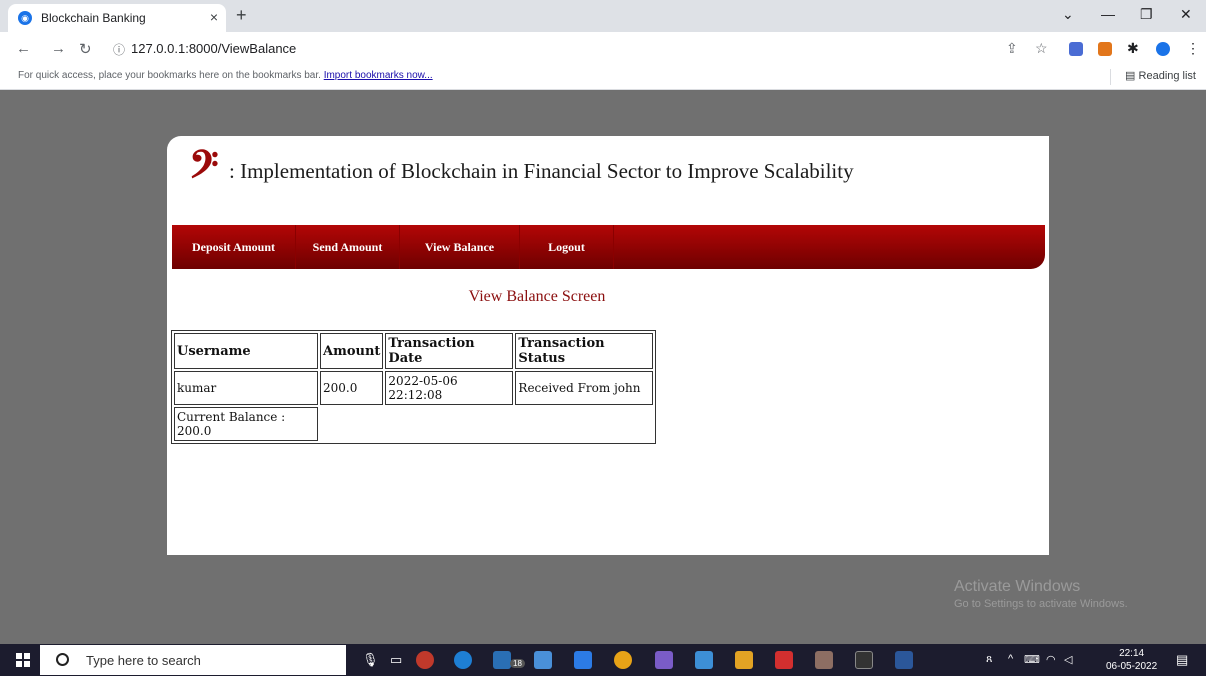 This screenshot has height=676, width=1206. Describe the element at coordinates (1163, 49) in the screenshot. I see `shield-extension-icon` at that location.